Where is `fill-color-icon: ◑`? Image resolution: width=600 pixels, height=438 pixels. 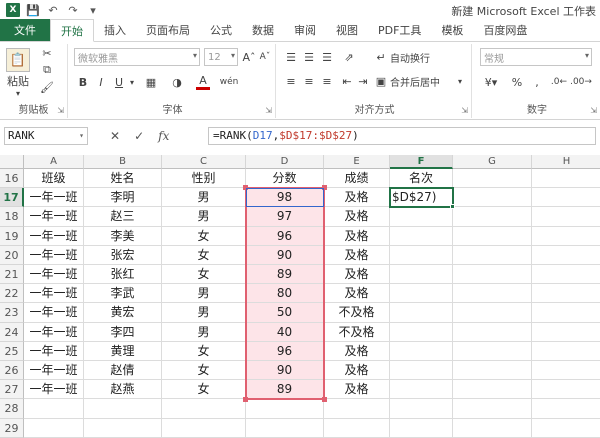
fill-color-icon: ◑ is located at coordinates (177, 82).